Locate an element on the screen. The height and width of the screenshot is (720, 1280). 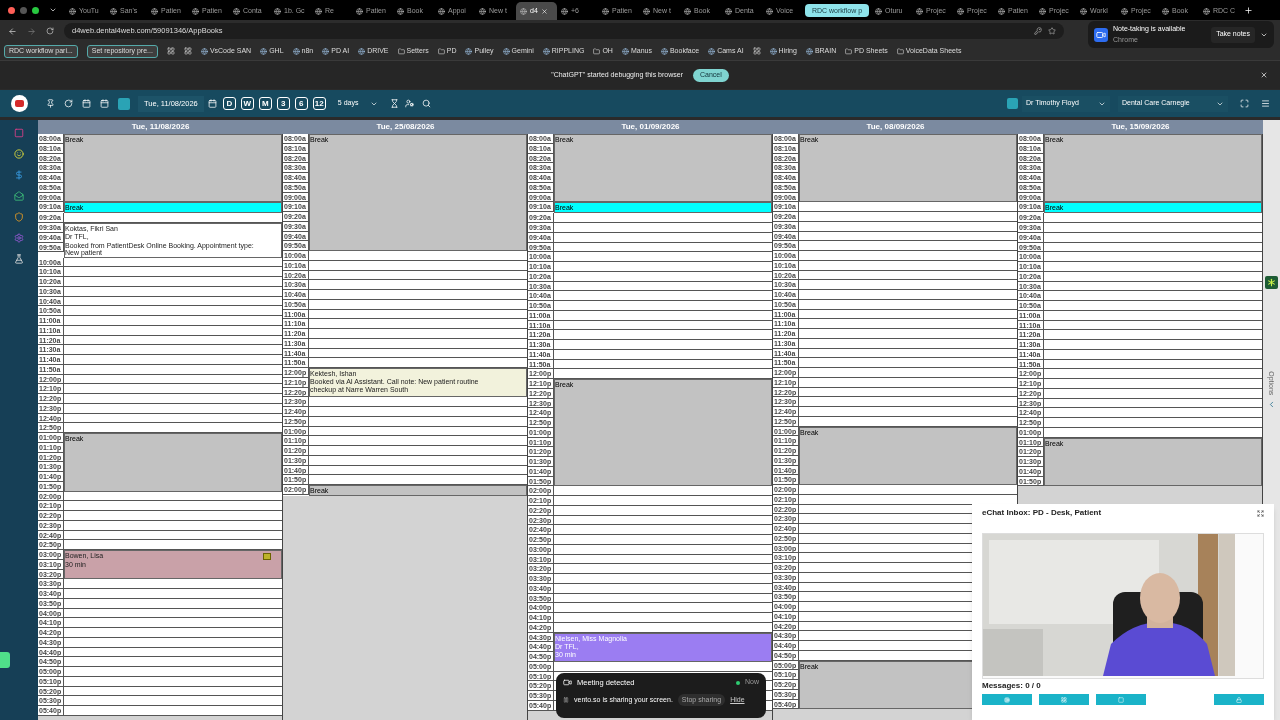
view-button: 12 is located at coordinates (319, 103).